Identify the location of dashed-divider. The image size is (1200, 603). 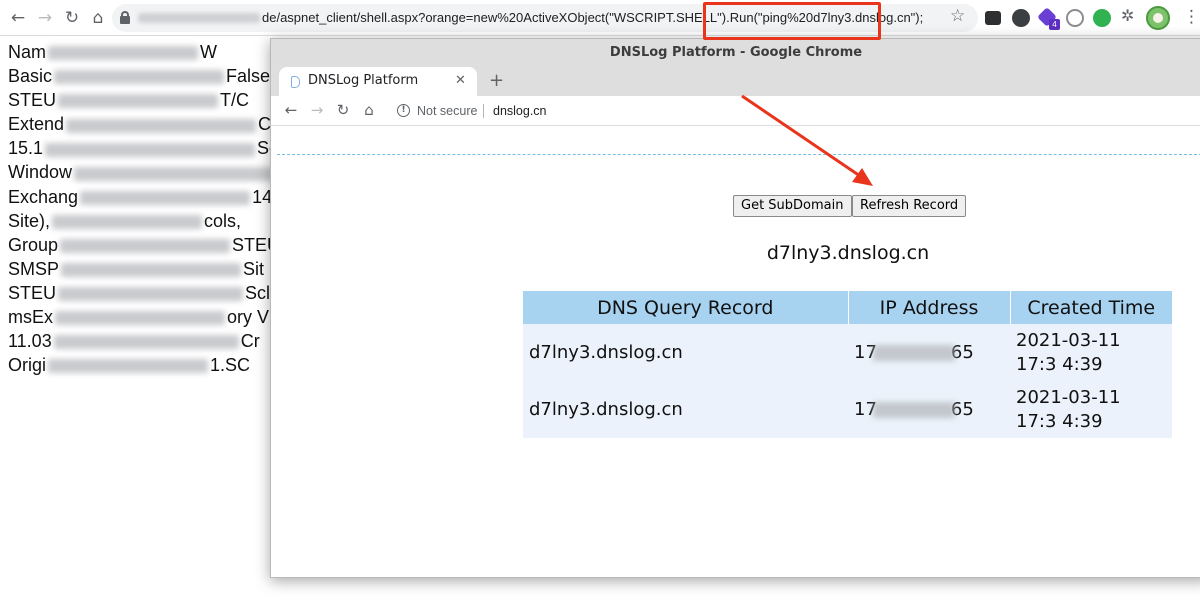
(738, 154).